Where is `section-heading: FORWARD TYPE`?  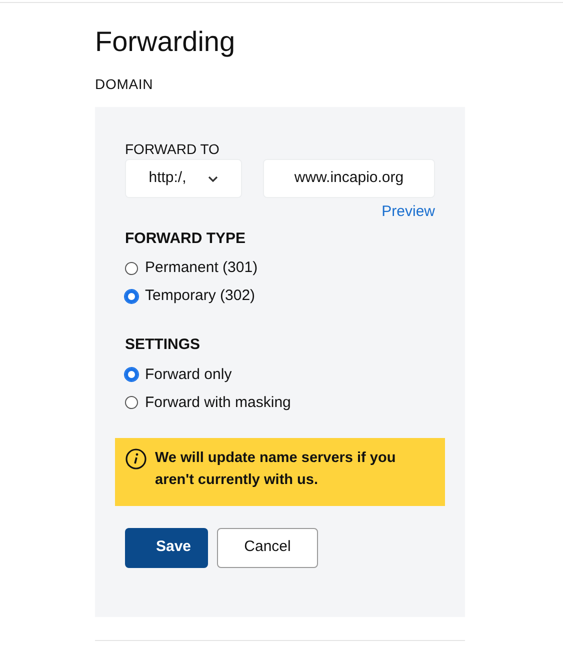
section-heading: FORWARD TYPE is located at coordinates (186, 238).